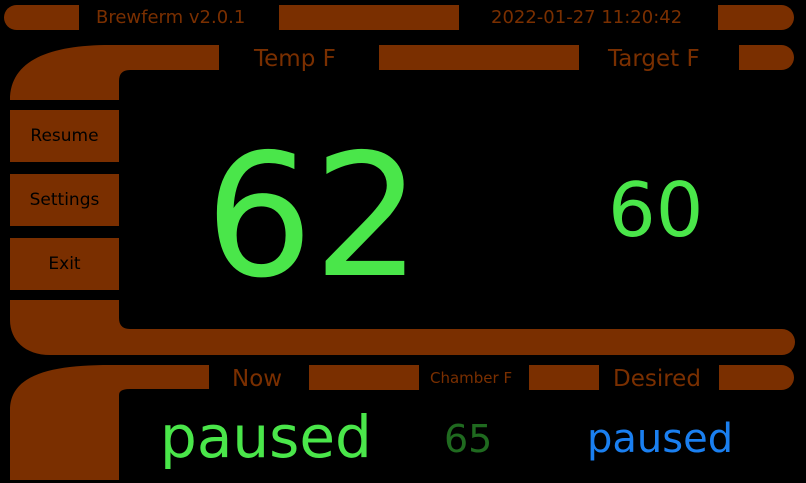  I want to click on desired-label: Desired, so click(657, 379).